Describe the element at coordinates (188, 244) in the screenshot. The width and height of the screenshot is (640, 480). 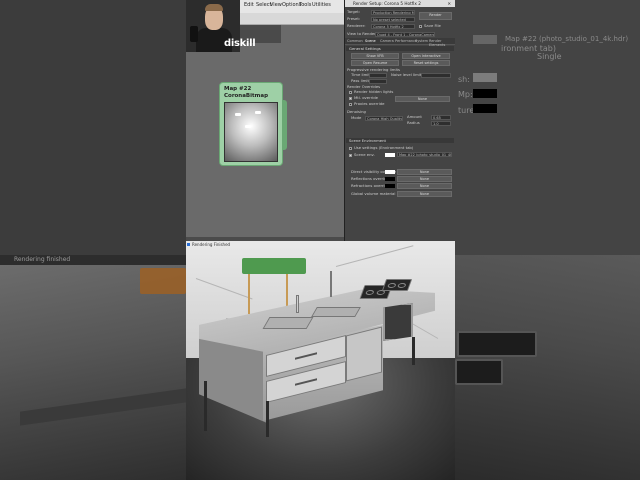
I see `app-icon` at that location.